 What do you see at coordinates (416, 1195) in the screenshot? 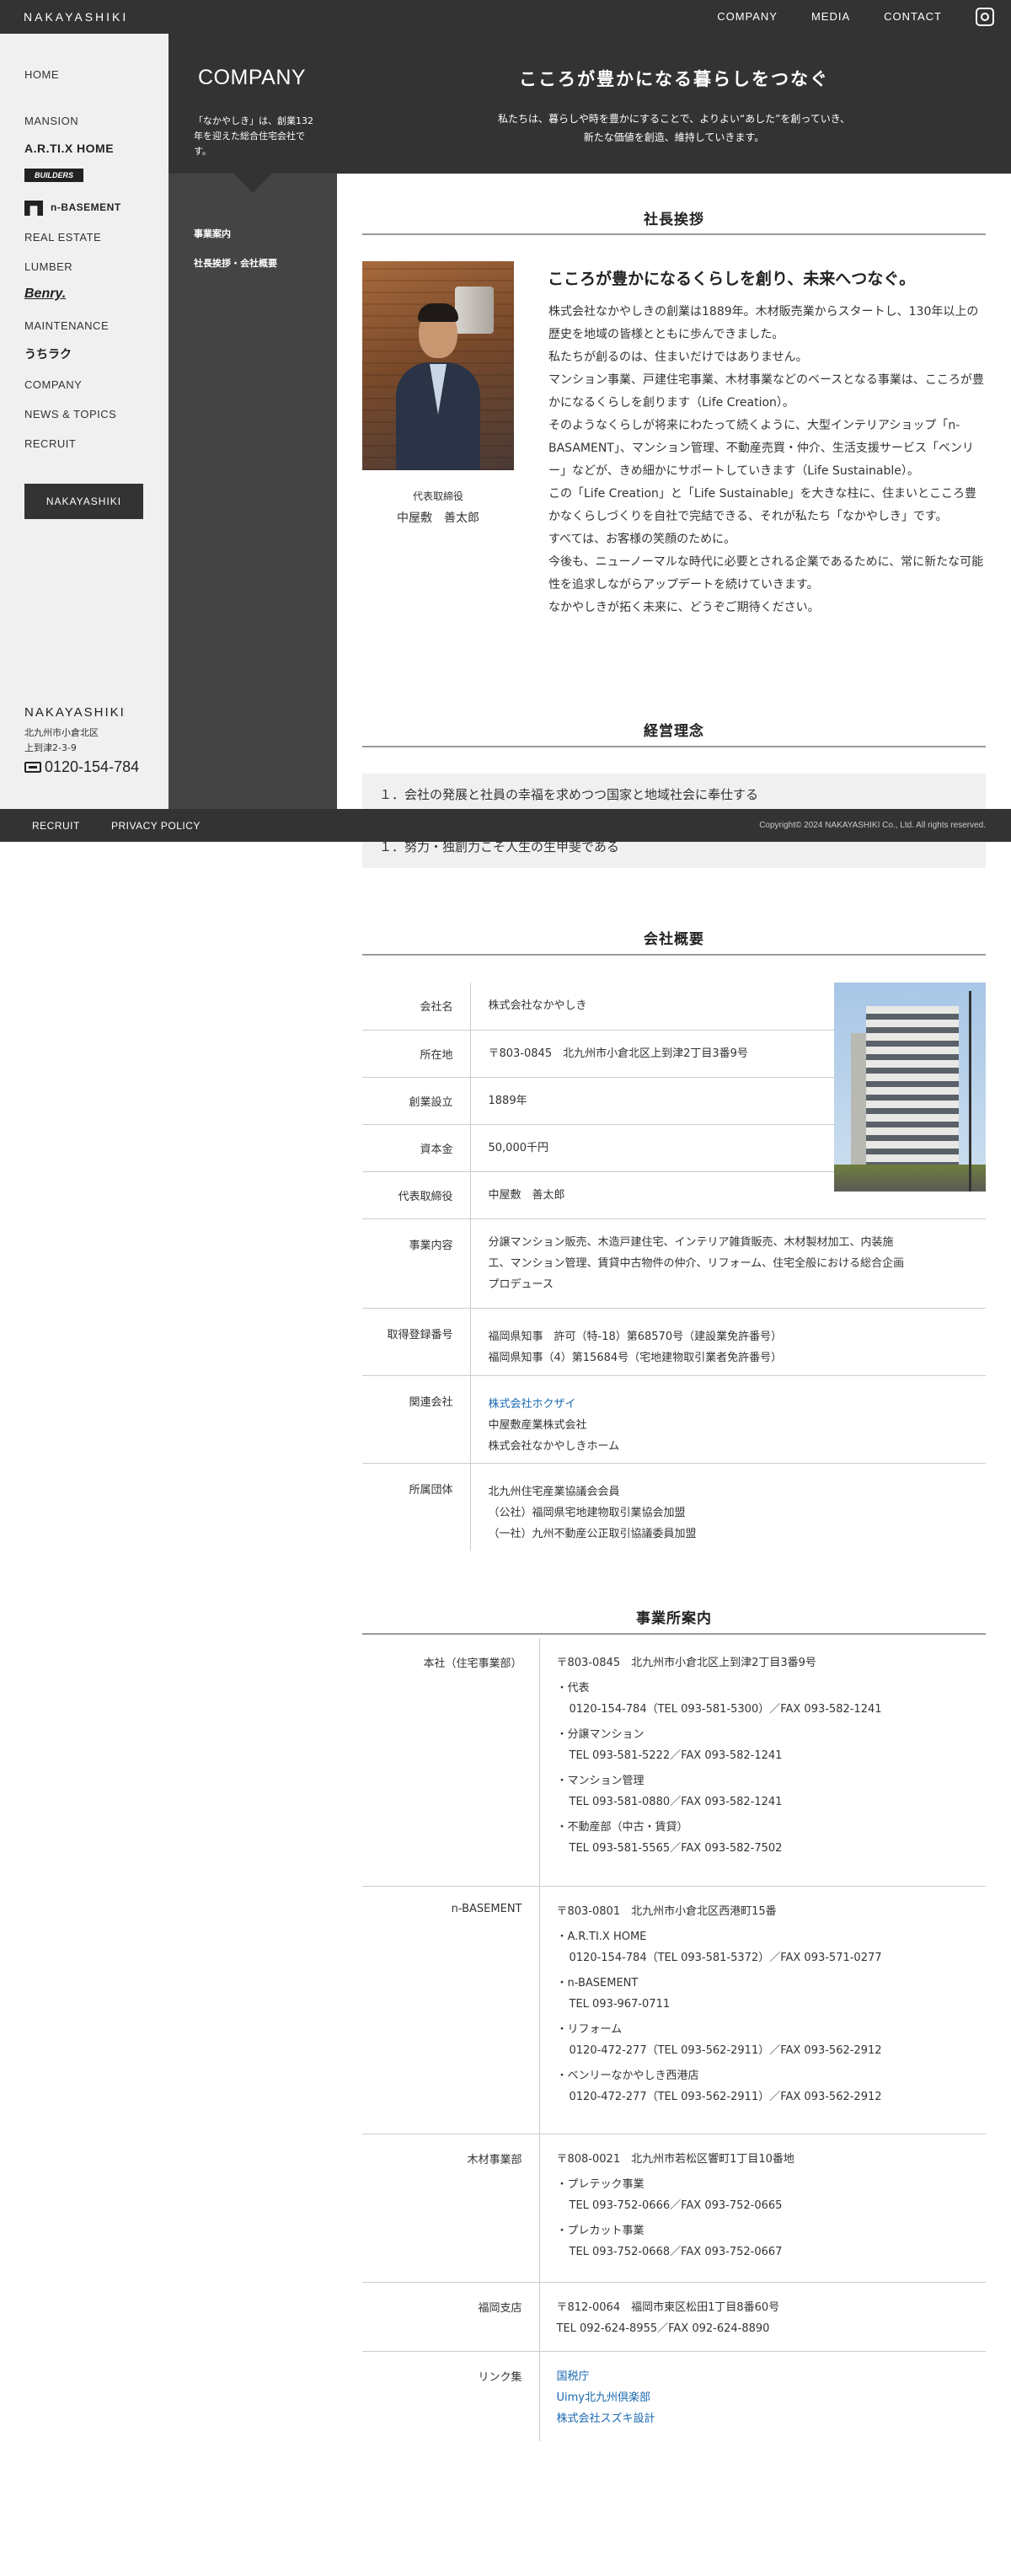
I see `row-key: 代表取締役` at bounding box center [416, 1195].